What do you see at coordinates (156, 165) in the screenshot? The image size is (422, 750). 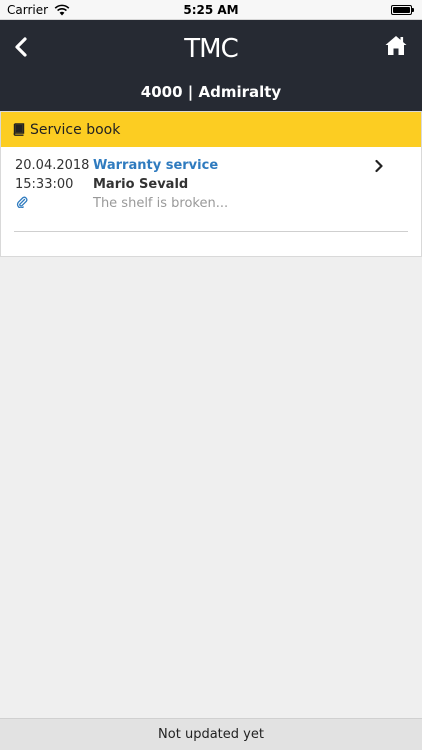 I see `entry-service-type: Warranty service` at bounding box center [156, 165].